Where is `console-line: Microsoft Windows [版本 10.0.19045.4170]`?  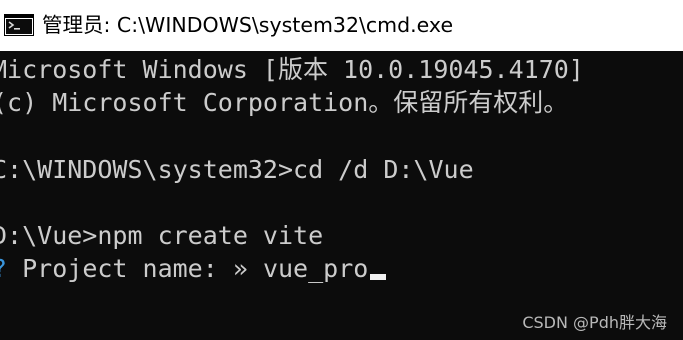
console-line: Microsoft Windows [版本 10.0.19045.4170] is located at coordinates (292, 69).